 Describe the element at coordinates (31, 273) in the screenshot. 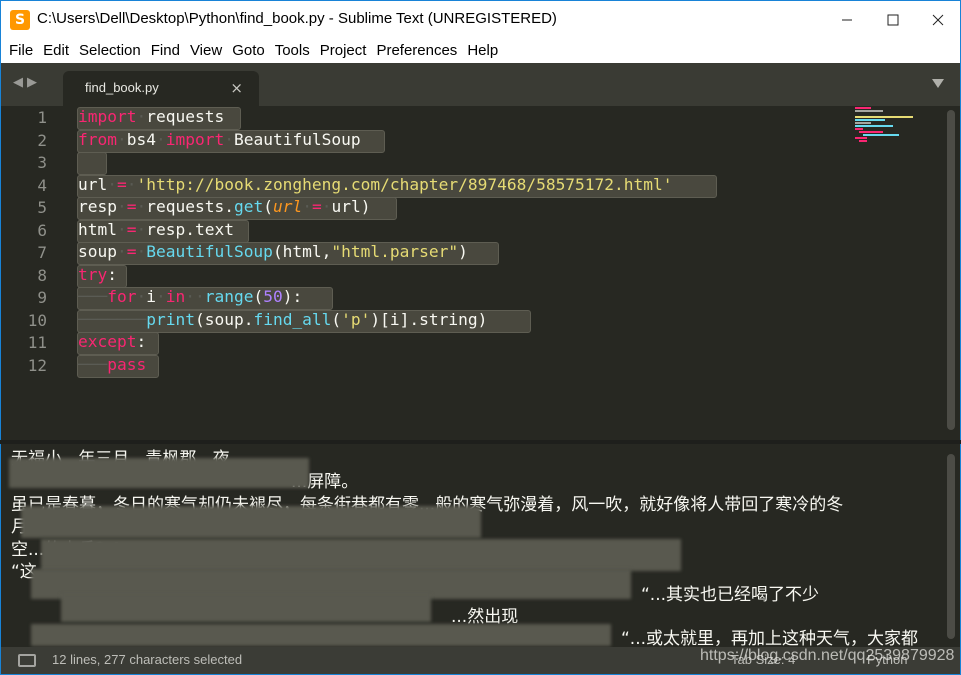

I see `line-gutter: 1 2 3 4 5 6 7 8 9 10 11 12` at that location.